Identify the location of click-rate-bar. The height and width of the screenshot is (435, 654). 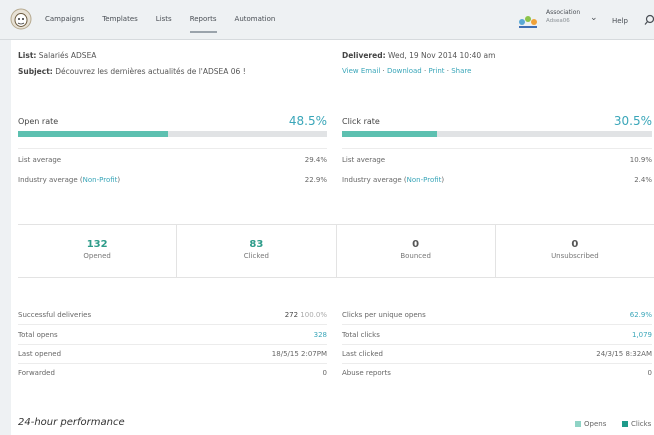
(497, 134).